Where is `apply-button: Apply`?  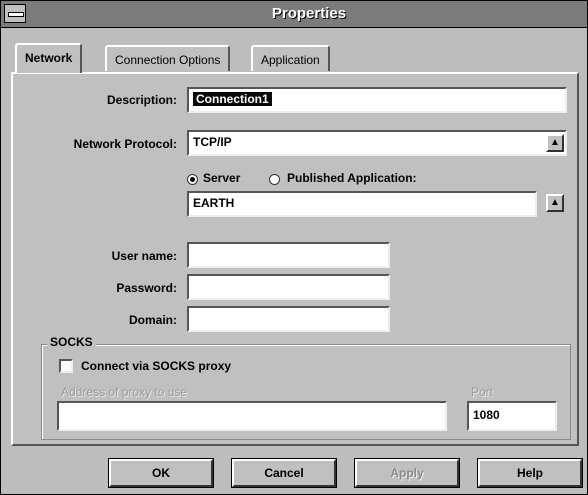 apply-button: Apply is located at coordinates (407, 473).